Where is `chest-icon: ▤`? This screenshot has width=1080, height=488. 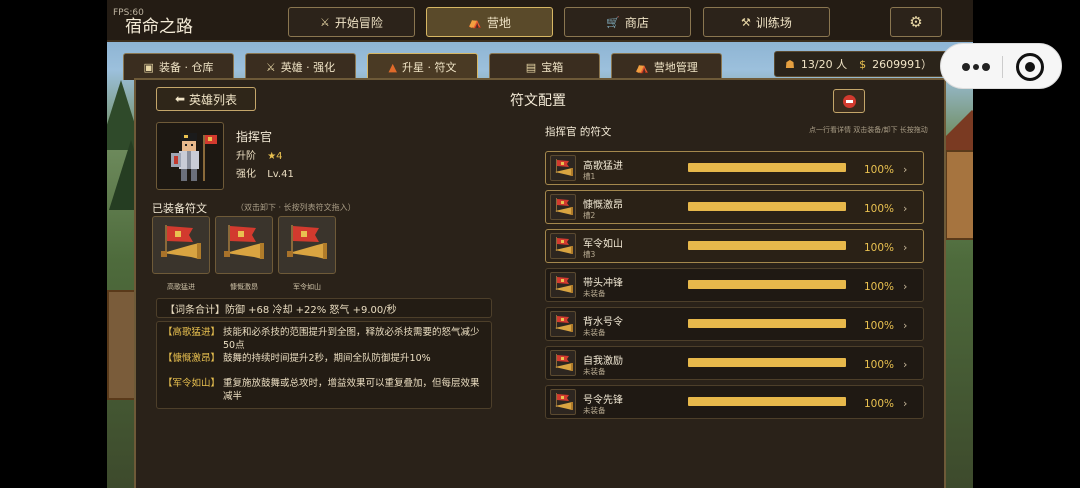
chest-icon: ▤ is located at coordinates (531, 67).